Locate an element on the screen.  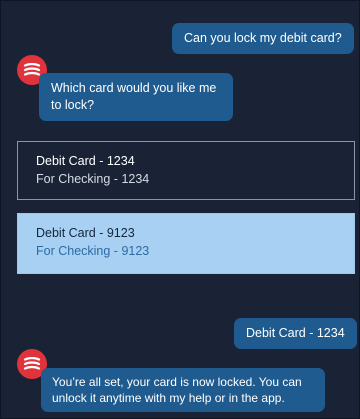
user-message-text: Can you lock my debit card? is located at coordinates (263, 38).